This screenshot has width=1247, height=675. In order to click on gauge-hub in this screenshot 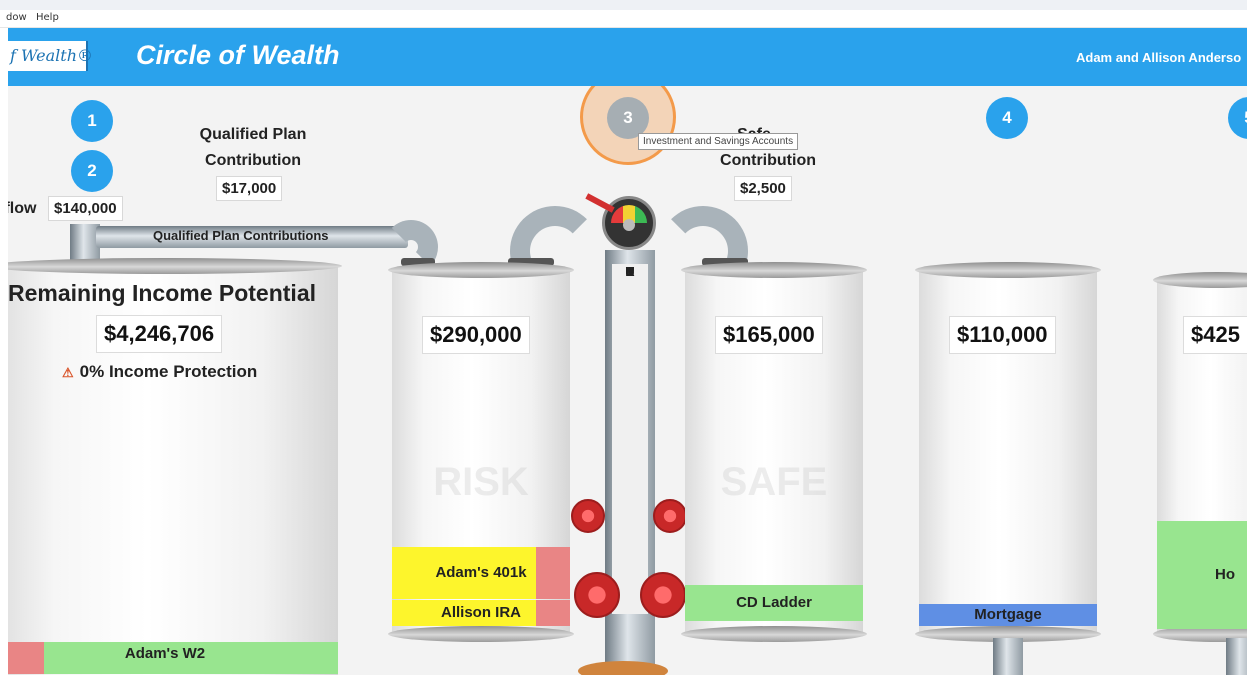, I will do `click(629, 225)`.